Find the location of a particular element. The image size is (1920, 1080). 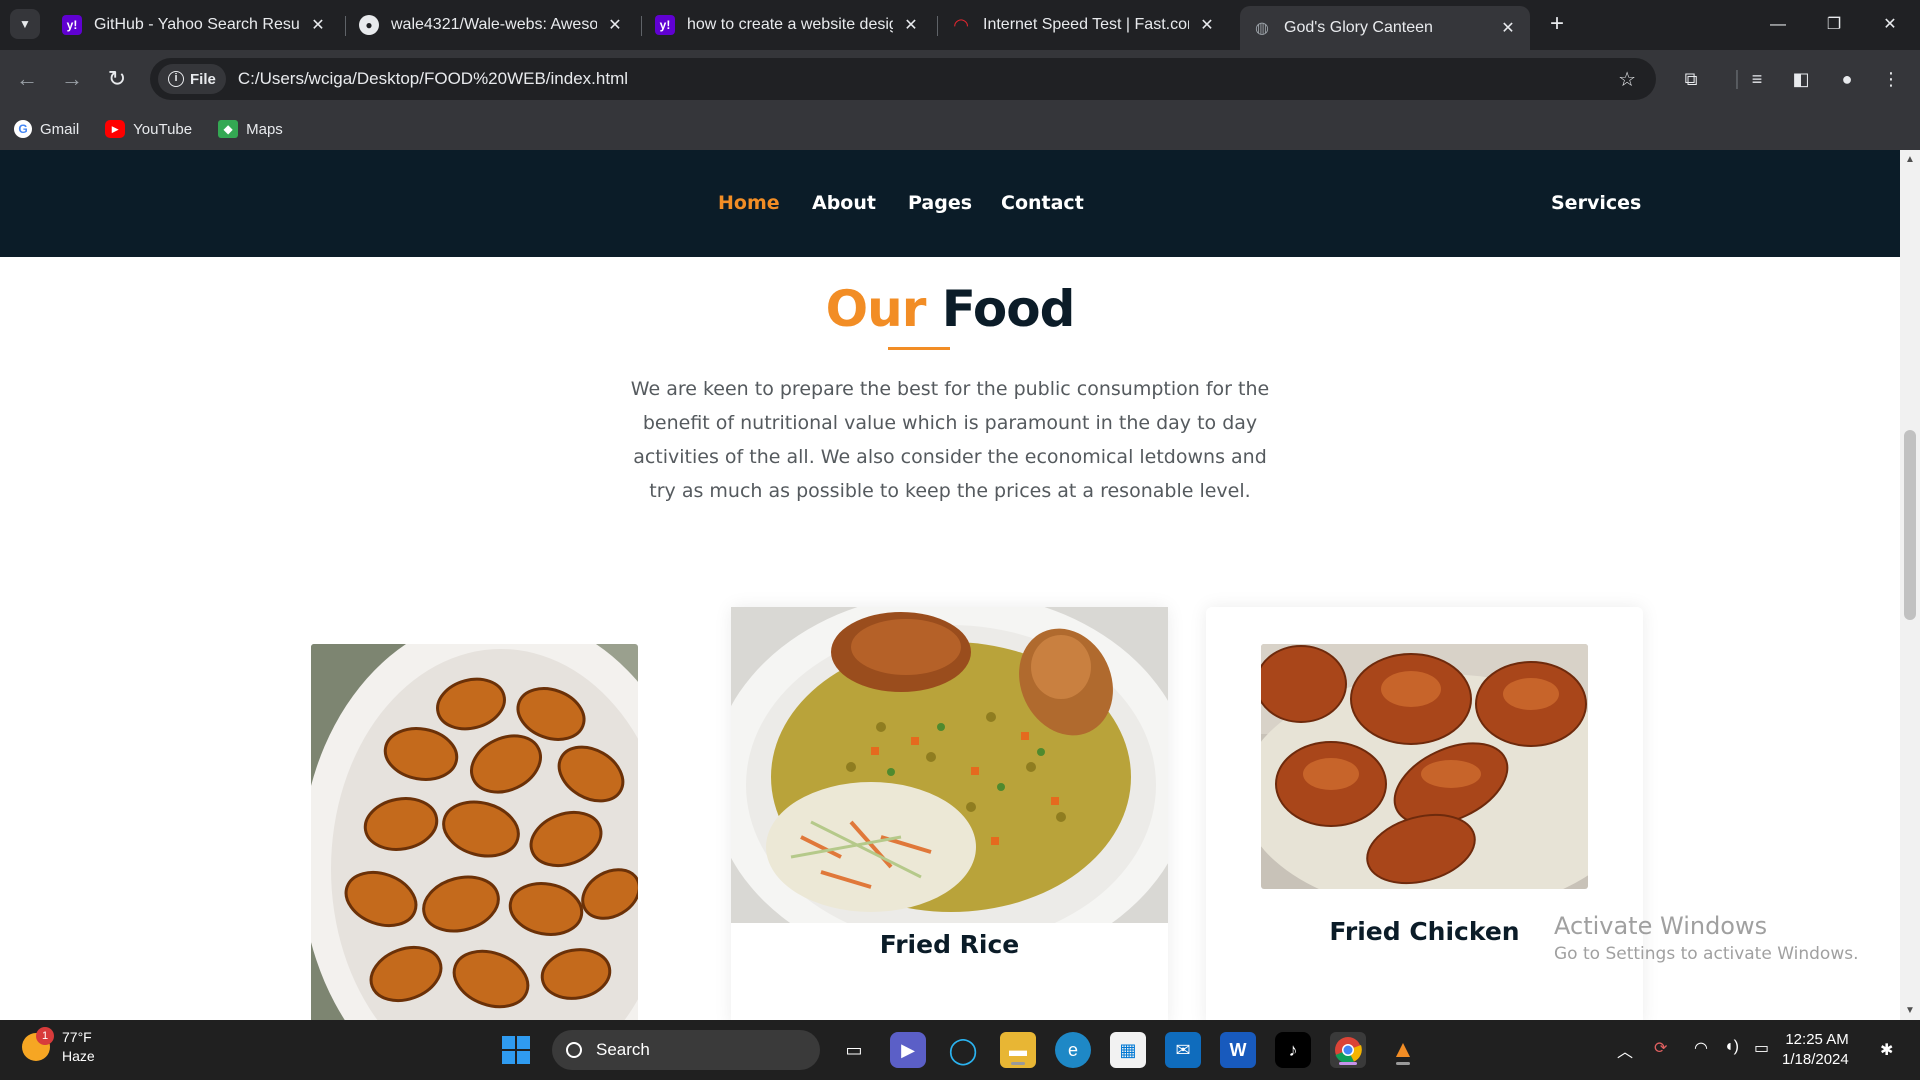

weather-temp: 77°F is located at coordinates (77, 1037).